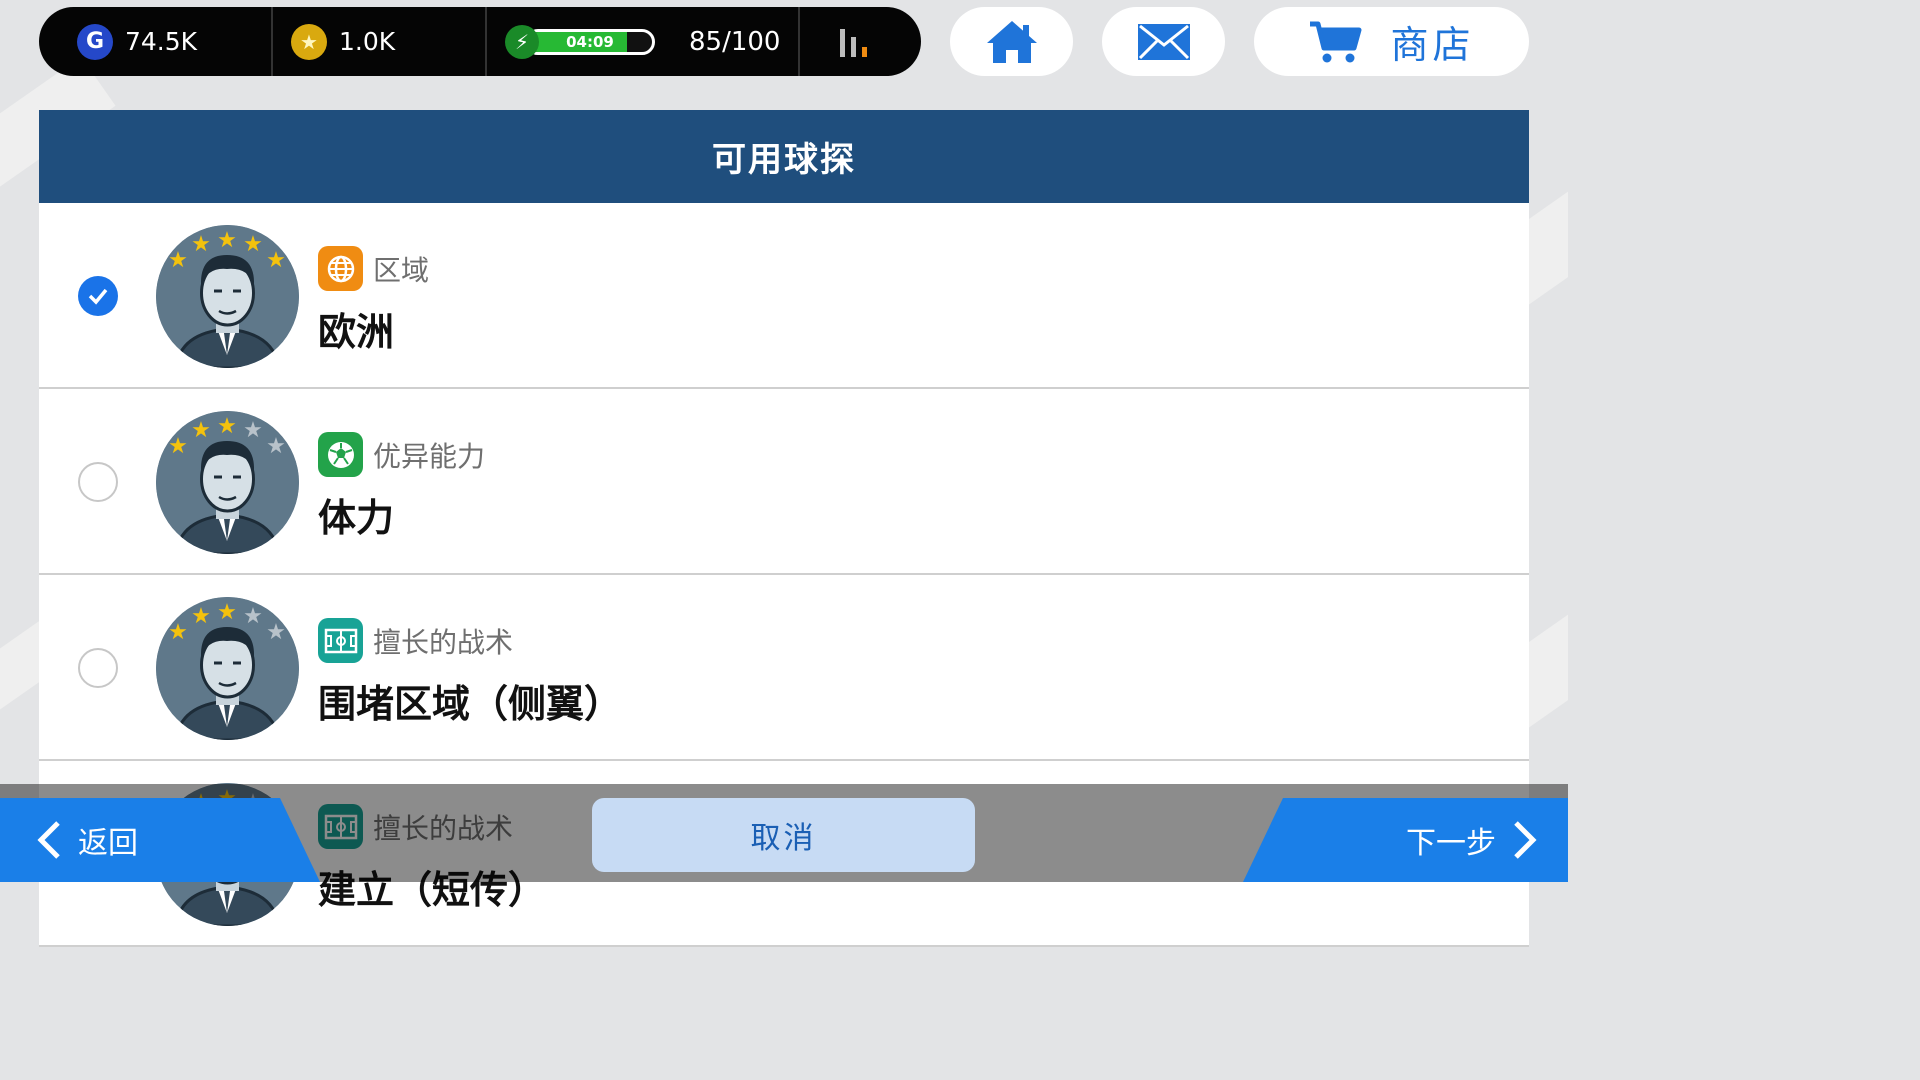 The width and height of the screenshot is (1920, 1080). Describe the element at coordinates (784, 296) in the screenshot. I see `scout-row: ★ ★ ★ ★ ★ 区域 欧洲` at that location.